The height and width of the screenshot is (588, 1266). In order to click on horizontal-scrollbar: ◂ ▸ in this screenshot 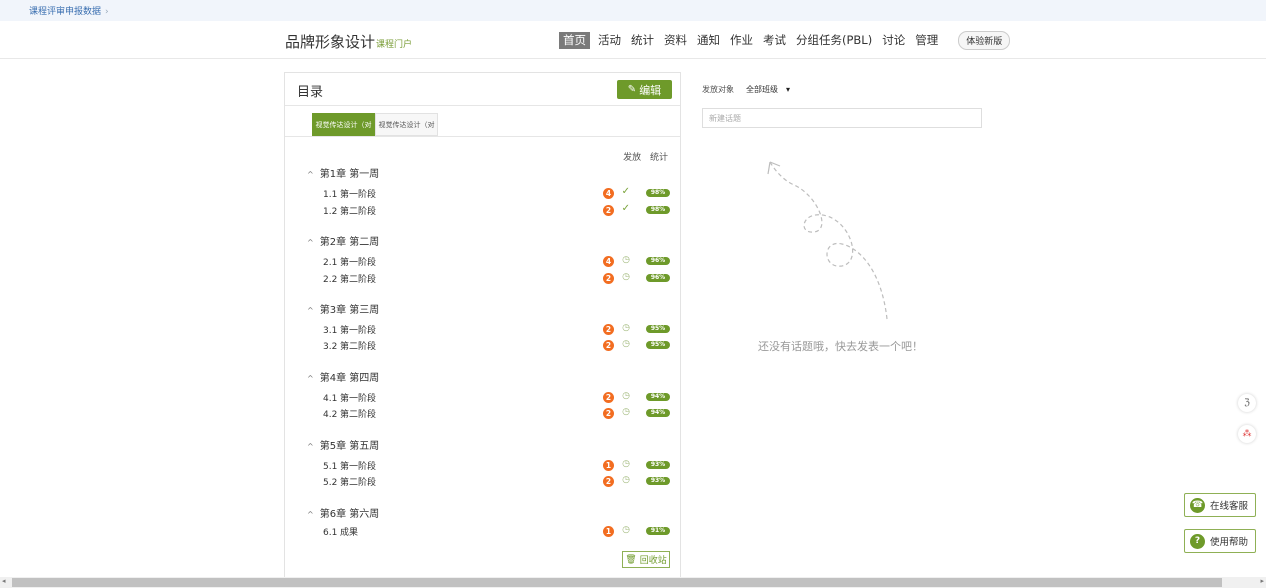, I will do `click(633, 582)`.